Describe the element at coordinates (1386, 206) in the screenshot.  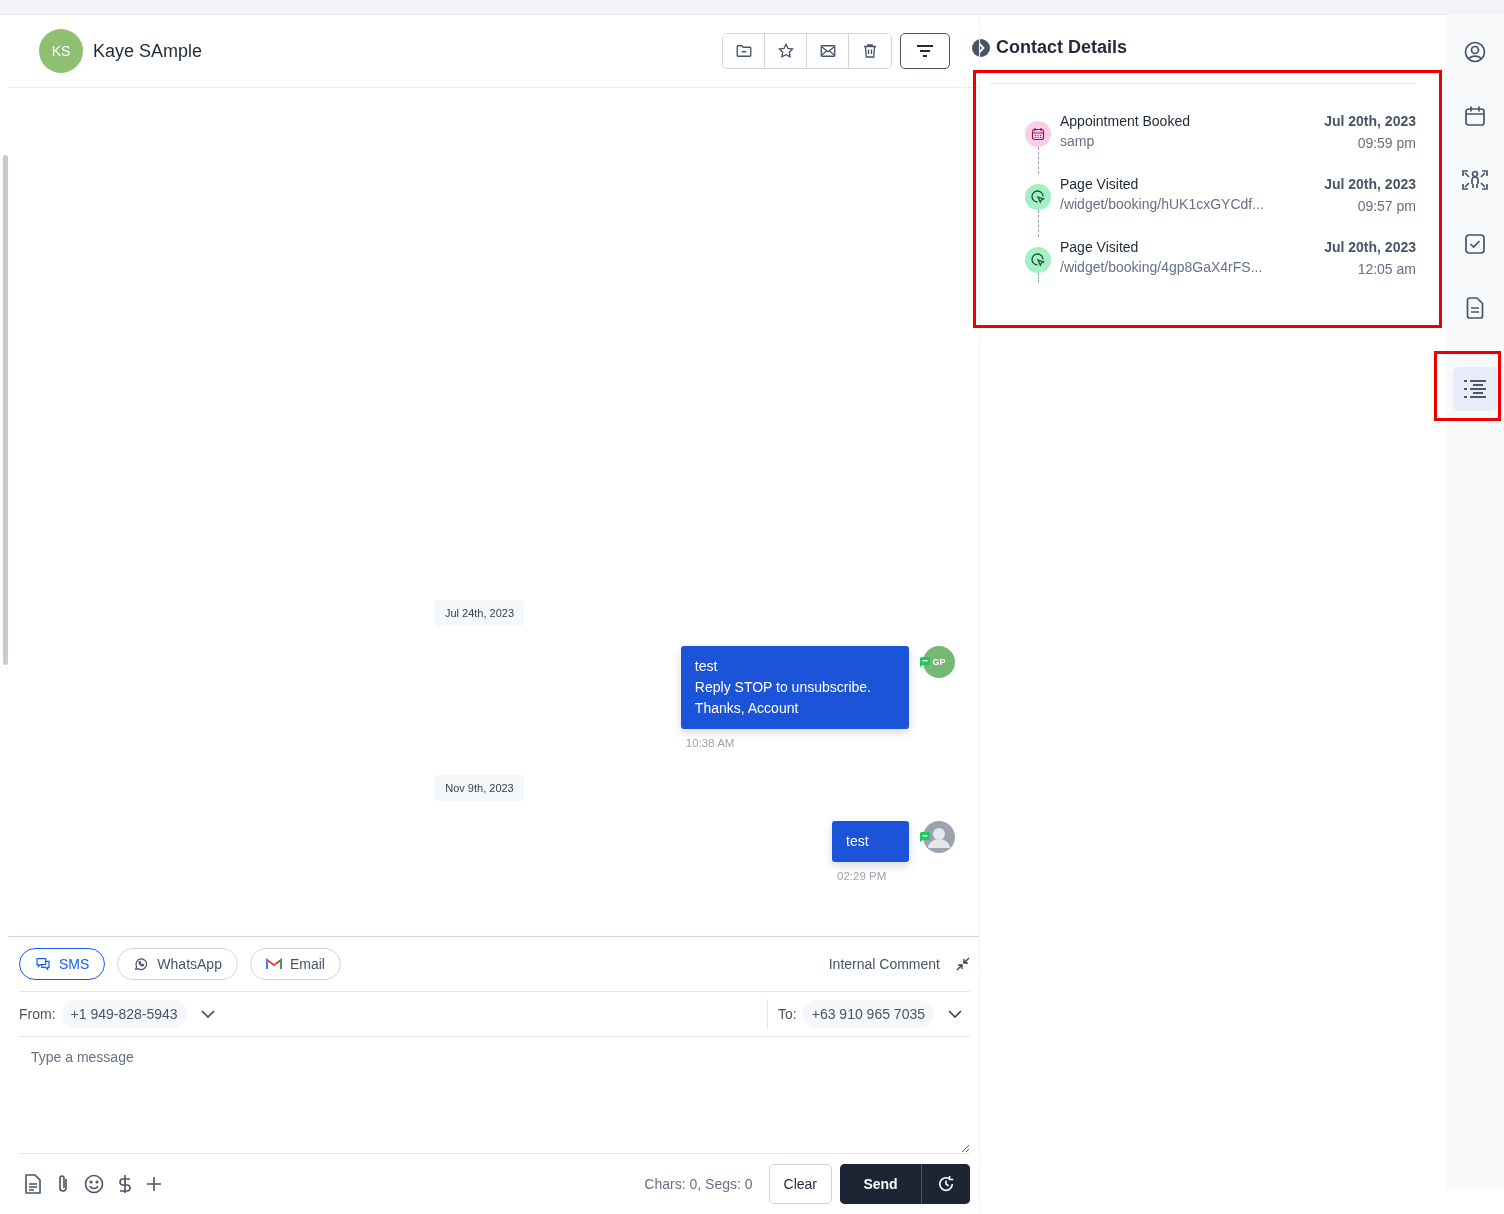
I see `activity-time: 09:57 pm` at that location.